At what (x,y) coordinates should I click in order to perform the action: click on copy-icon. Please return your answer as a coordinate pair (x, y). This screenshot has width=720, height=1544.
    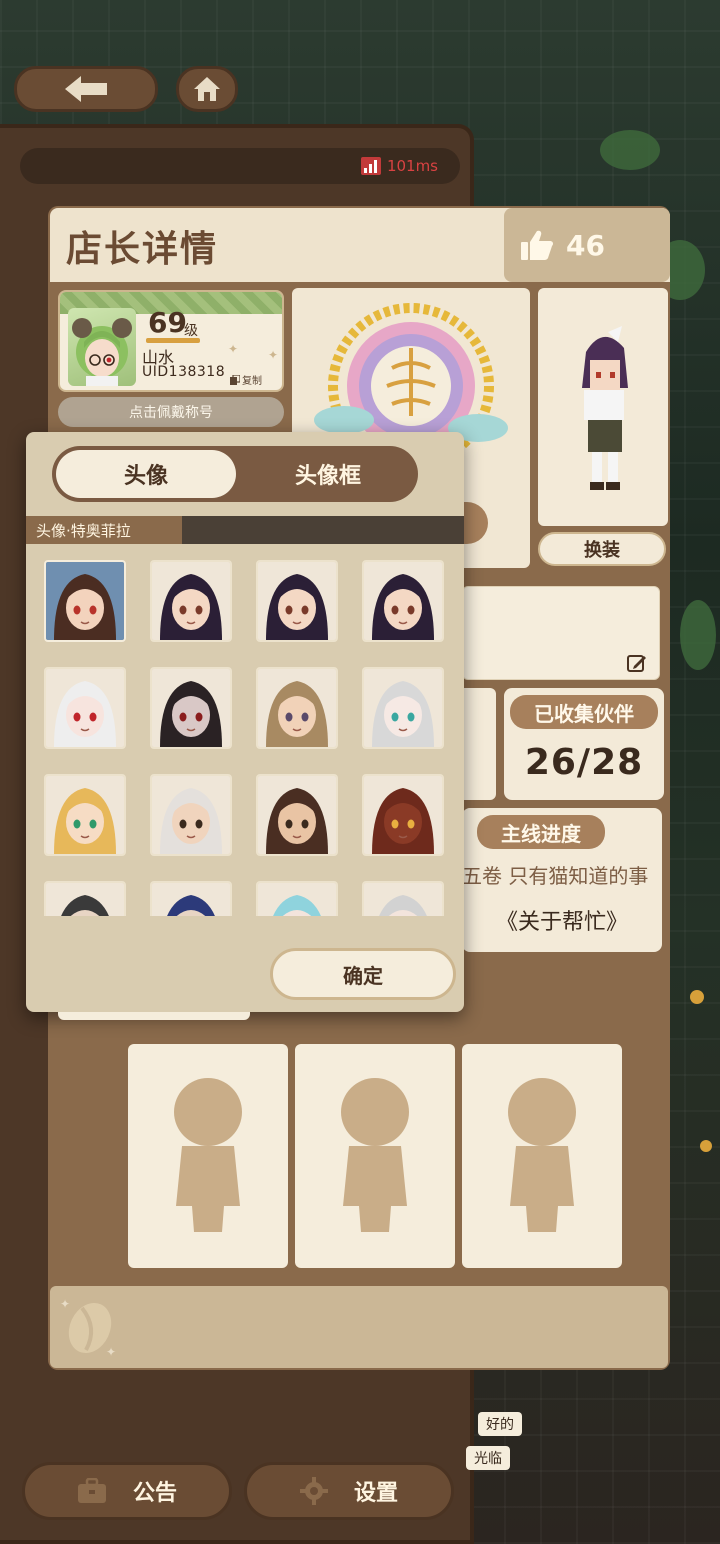
    Looking at the image, I should click on (235, 379).